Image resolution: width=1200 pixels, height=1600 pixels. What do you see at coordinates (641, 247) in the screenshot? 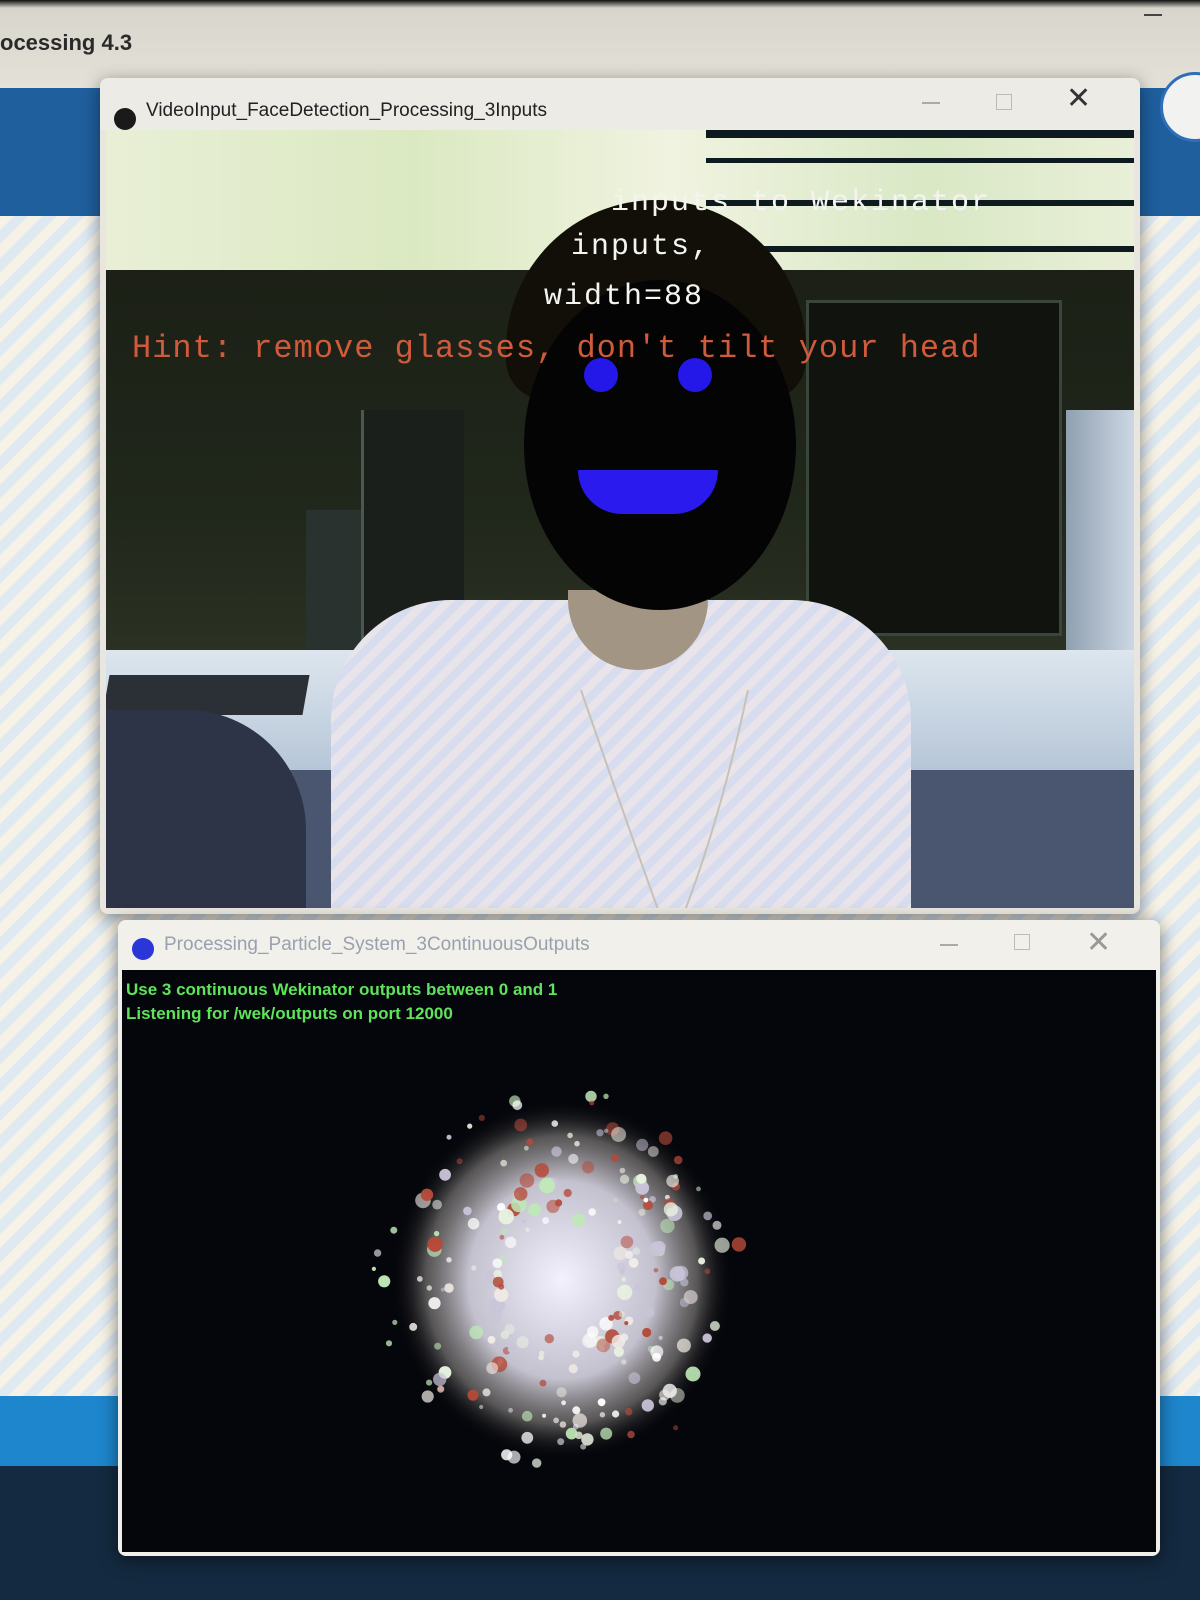
I see `overlay-line2: inputs,` at bounding box center [641, 247].